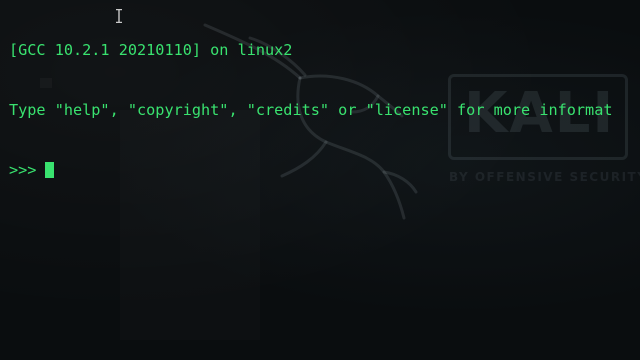 Image resolution: width=640 pixels, height=360 pixels. What do you see at coordinates (23, 170) in the screenshot?
I see `python-prompt: >>>` at bounding box center [23, 170].